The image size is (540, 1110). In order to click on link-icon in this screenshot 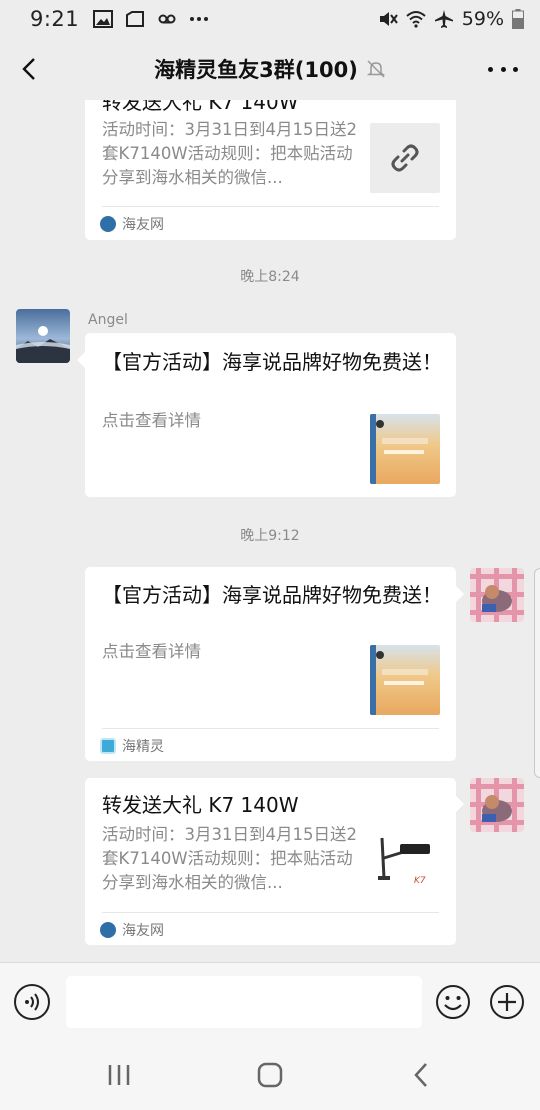, I will do `click(405, 158)`.